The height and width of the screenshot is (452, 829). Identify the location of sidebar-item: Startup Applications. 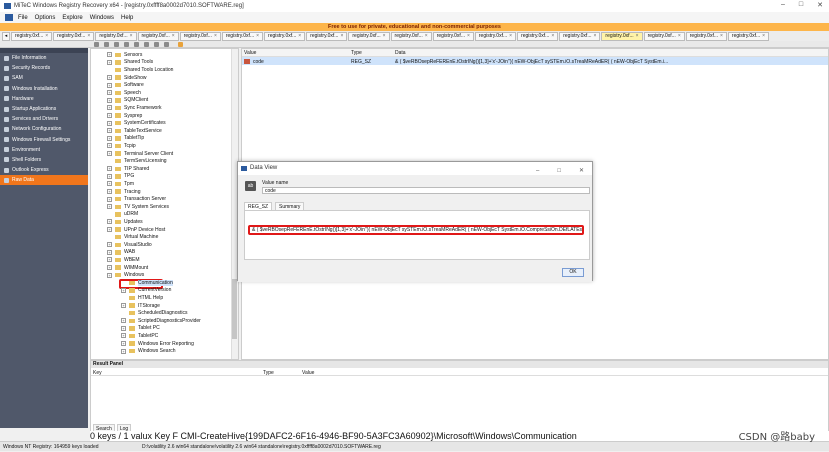
(44, 109).